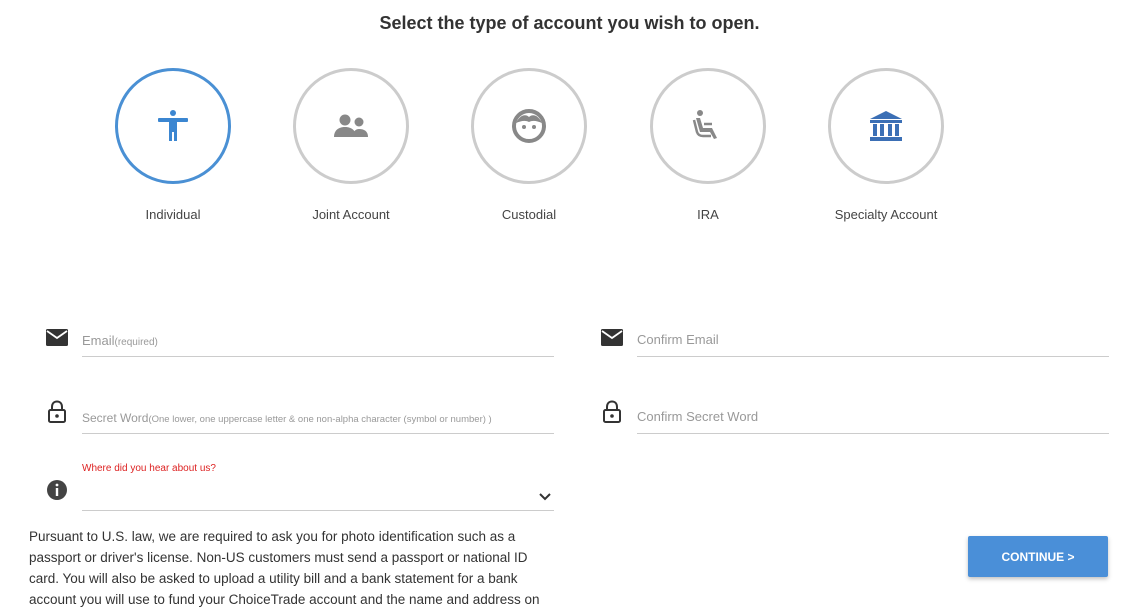  What do you see at coordinates (120, 340) in the screenshot?
I see `email-placeholder: Email(required)` at bounding box center [120, 340].